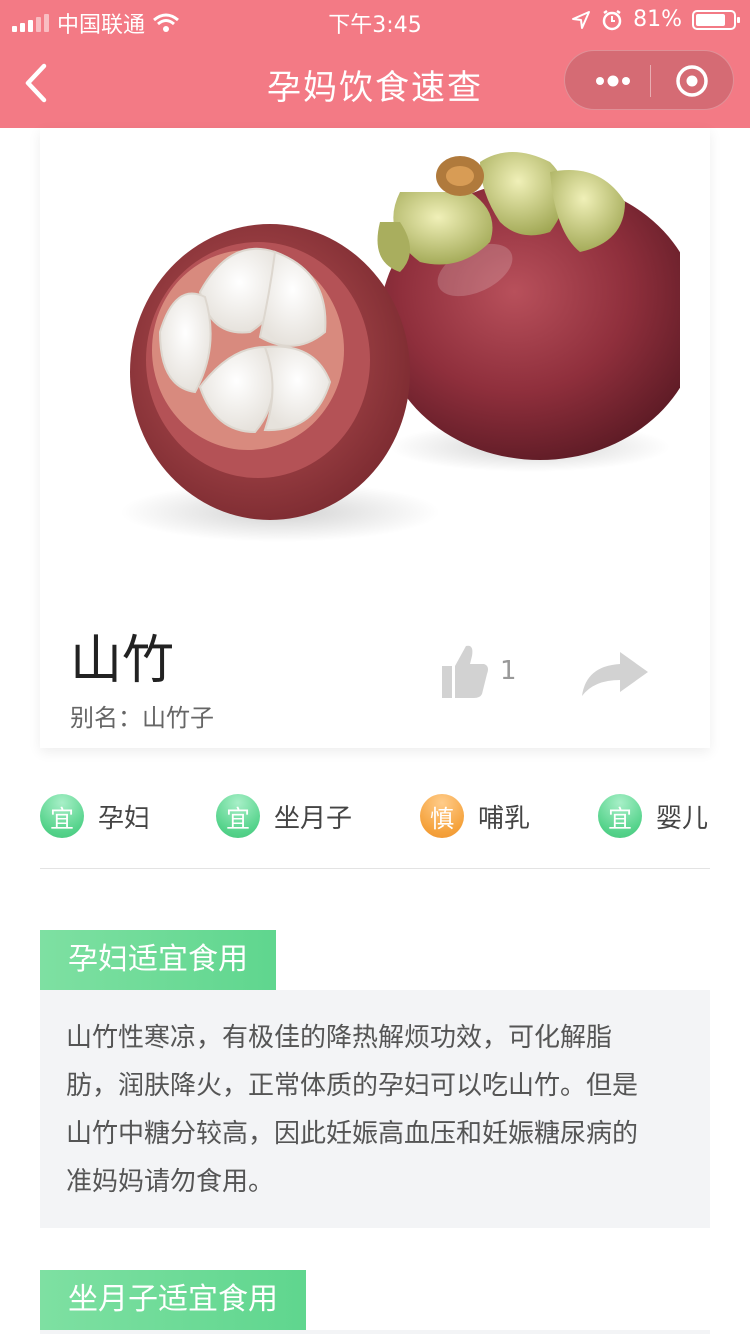 The image size is (750, 1334). What do you see at coordinates (682, 818) in the screenshot?
I see `tag-label: 婴儿` at bounding box center [682, 818].